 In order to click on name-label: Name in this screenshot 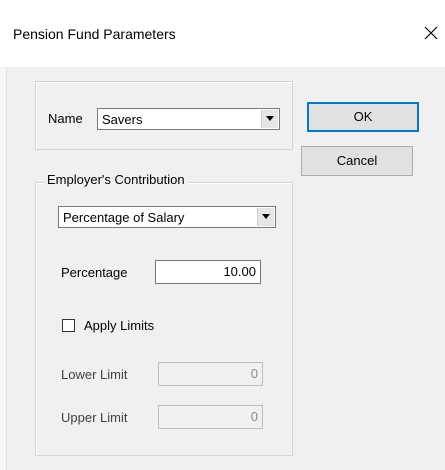, I will do `click(65, 118)`.